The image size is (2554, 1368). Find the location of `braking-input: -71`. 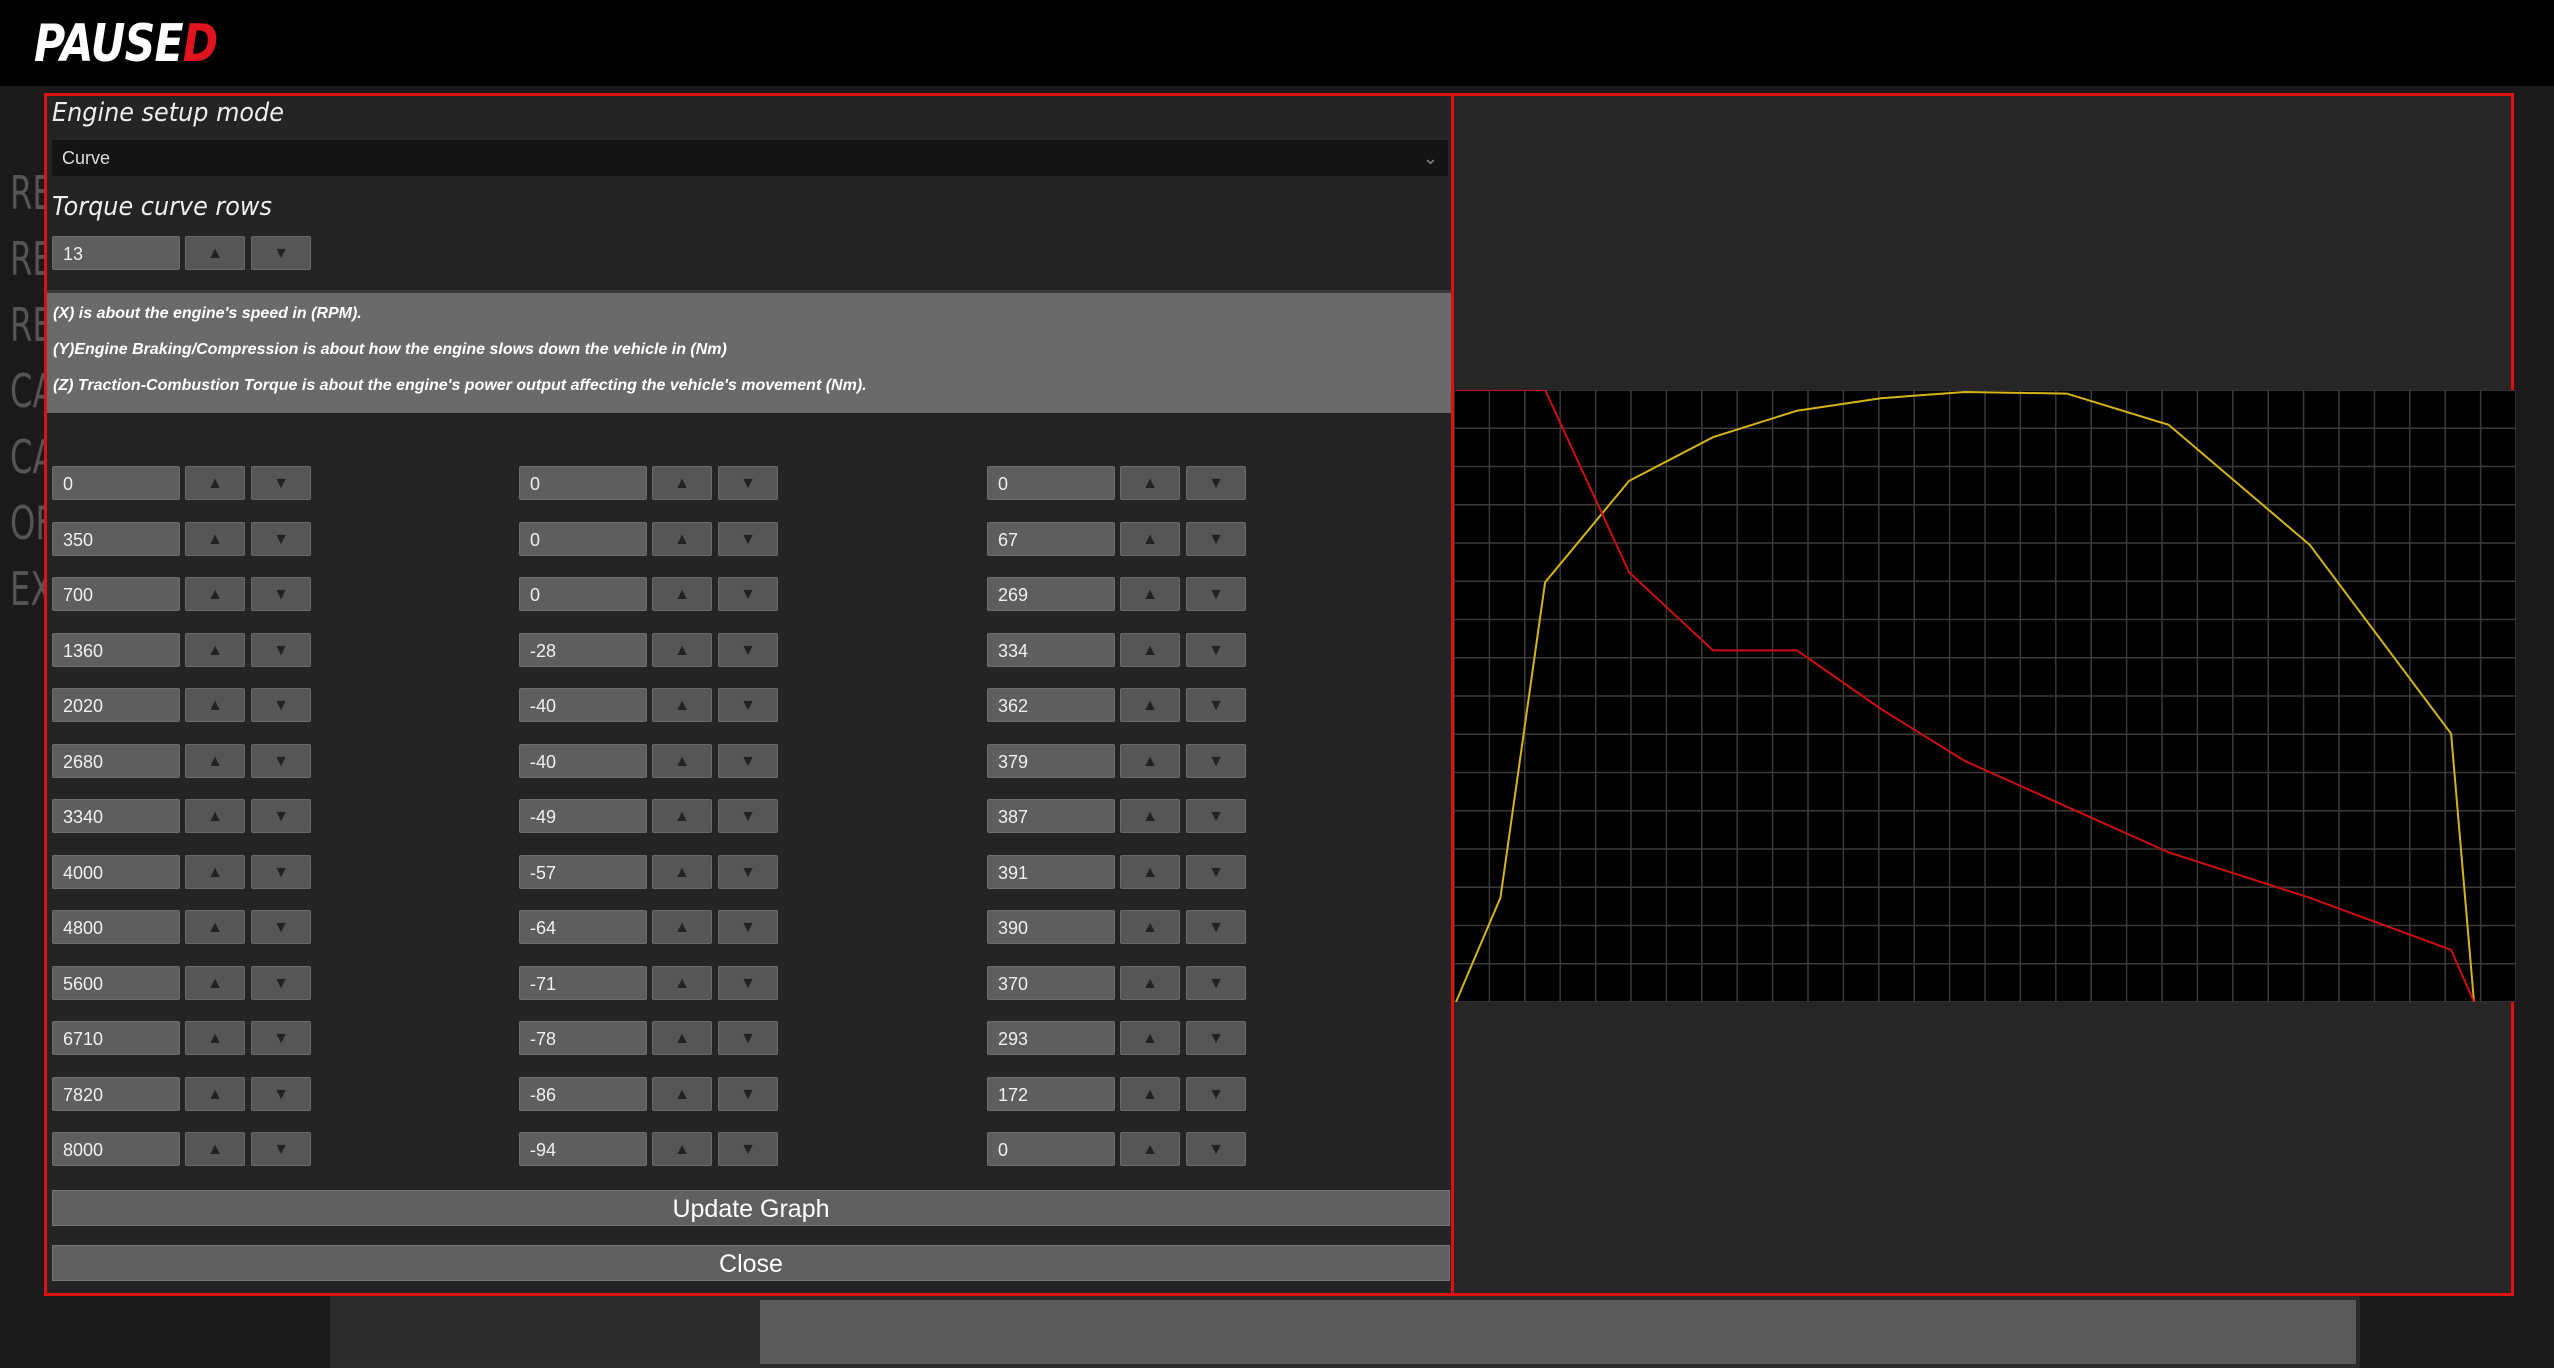

braking-input: -71 is located at coordinates (583, 982).